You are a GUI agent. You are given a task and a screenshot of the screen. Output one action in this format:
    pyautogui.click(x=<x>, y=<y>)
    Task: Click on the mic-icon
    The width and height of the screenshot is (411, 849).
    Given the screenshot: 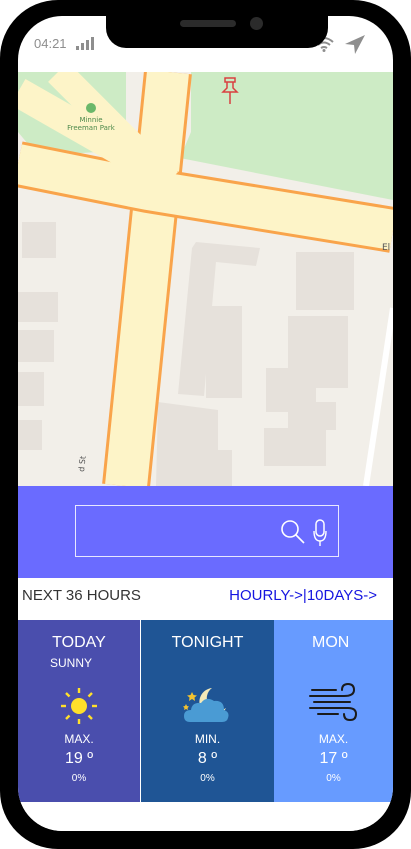 What is the action you would take?
    pyautogui.click(x=320, y=535)
    